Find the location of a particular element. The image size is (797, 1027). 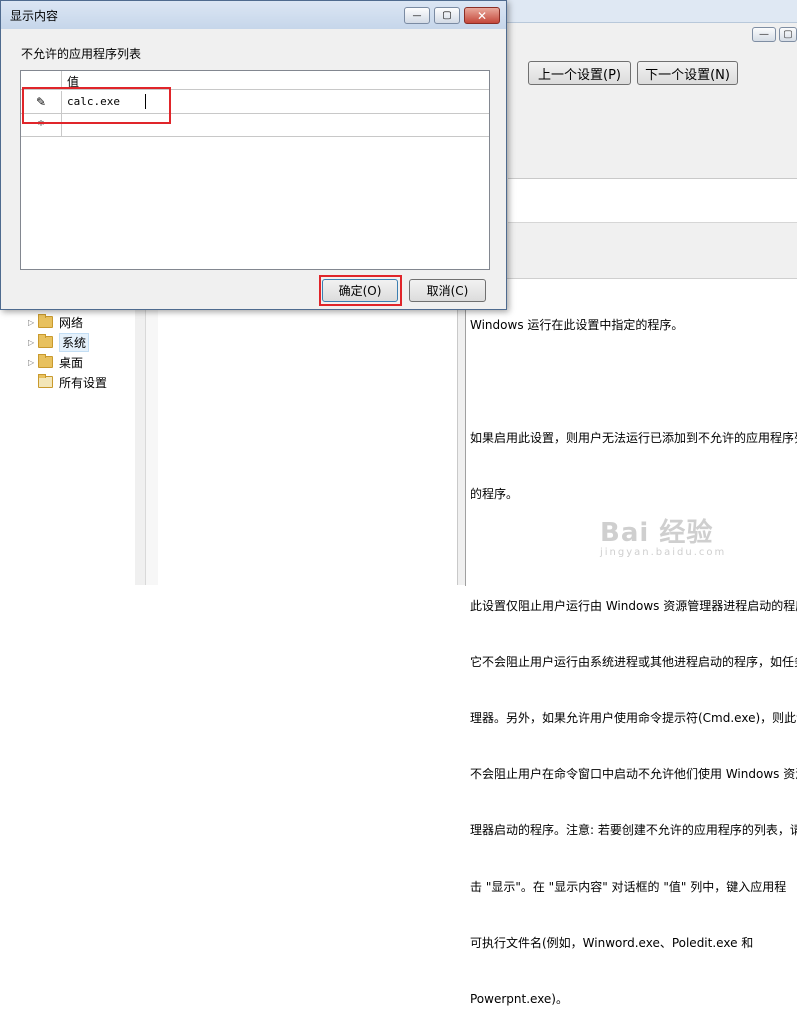

close-button: ✕ is located at coordinates (482, 15).